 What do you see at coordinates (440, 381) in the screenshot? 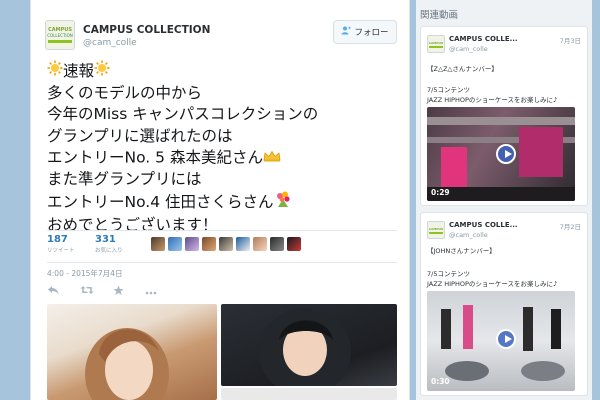
I see `video-duration: 0:30` at bounding box center [440, 381].